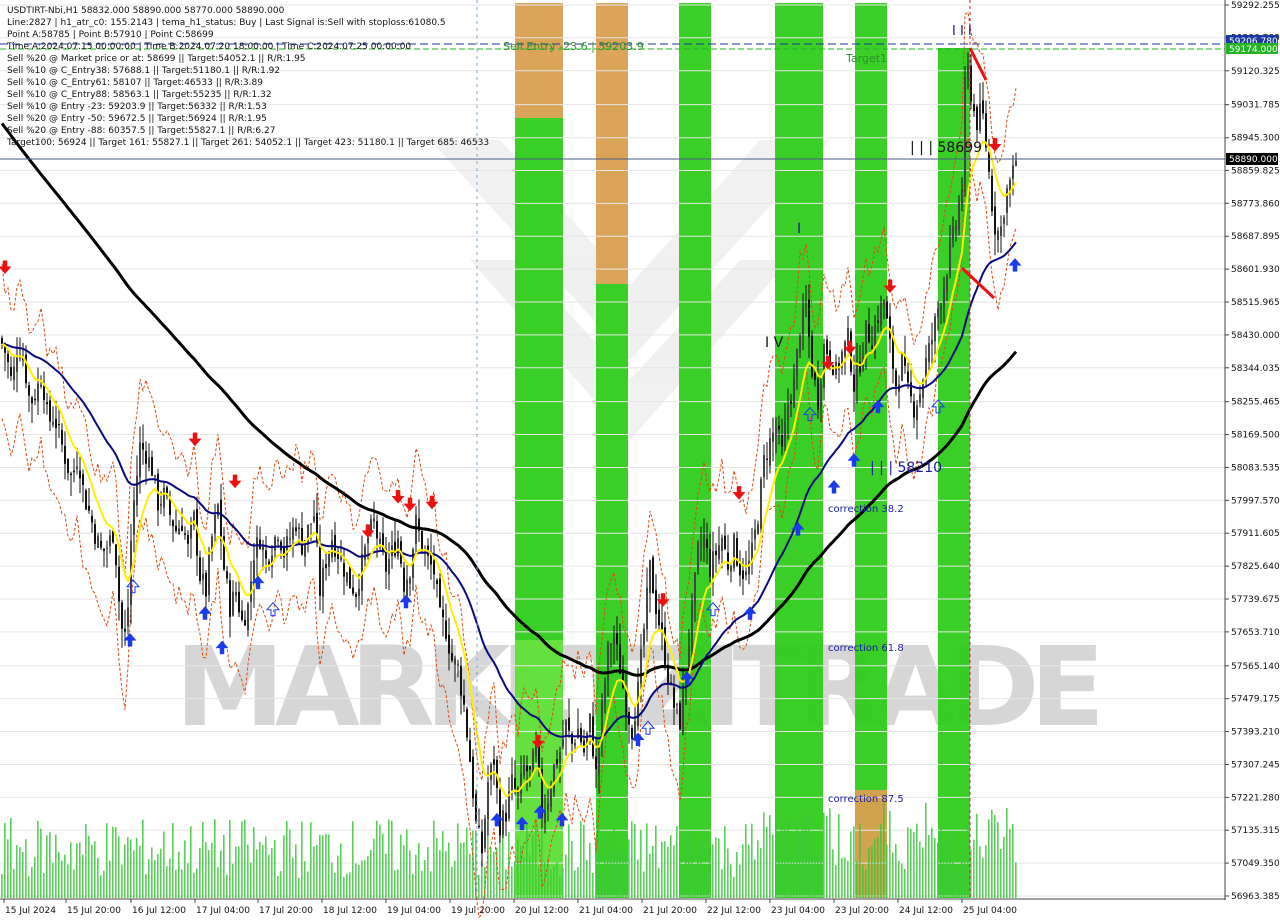  What do you see at coordinates (798, 911) in the screenshot?
I see `x-tick-label: 23 Jul 04:00` at bounding box center [798, 911].